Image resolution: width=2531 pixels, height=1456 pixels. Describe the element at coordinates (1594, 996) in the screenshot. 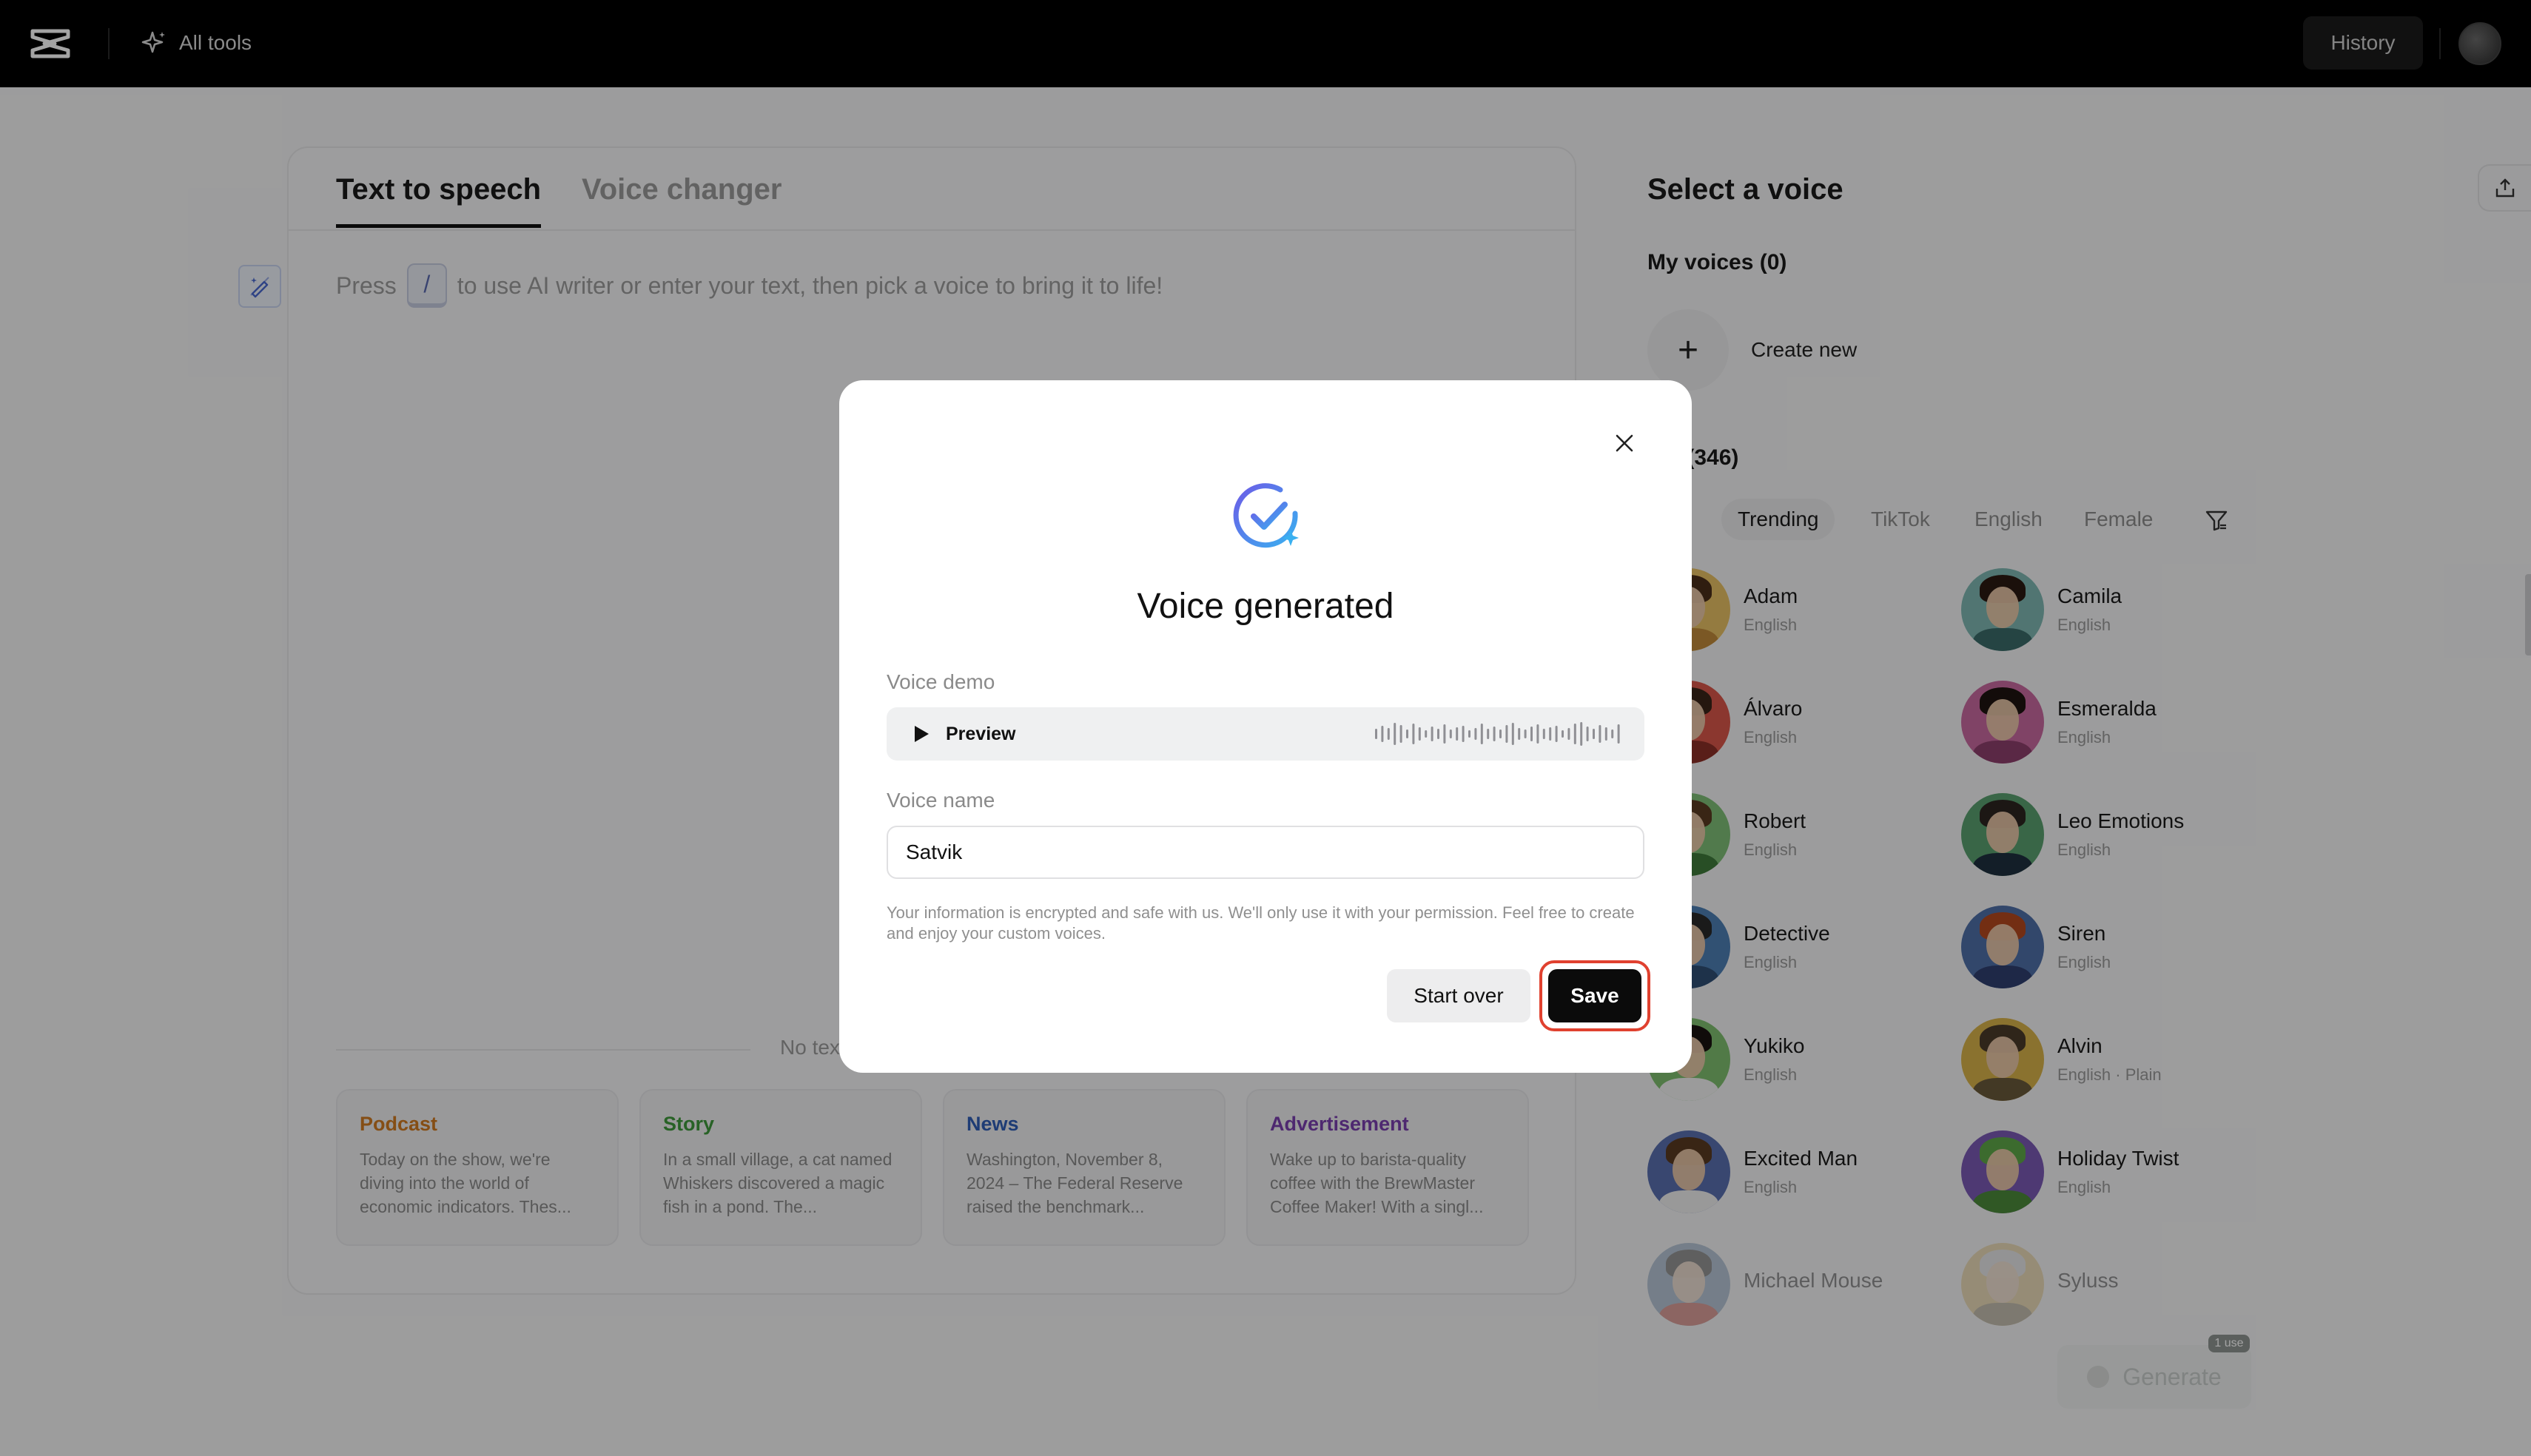

I see `save-button: Save` at that location.